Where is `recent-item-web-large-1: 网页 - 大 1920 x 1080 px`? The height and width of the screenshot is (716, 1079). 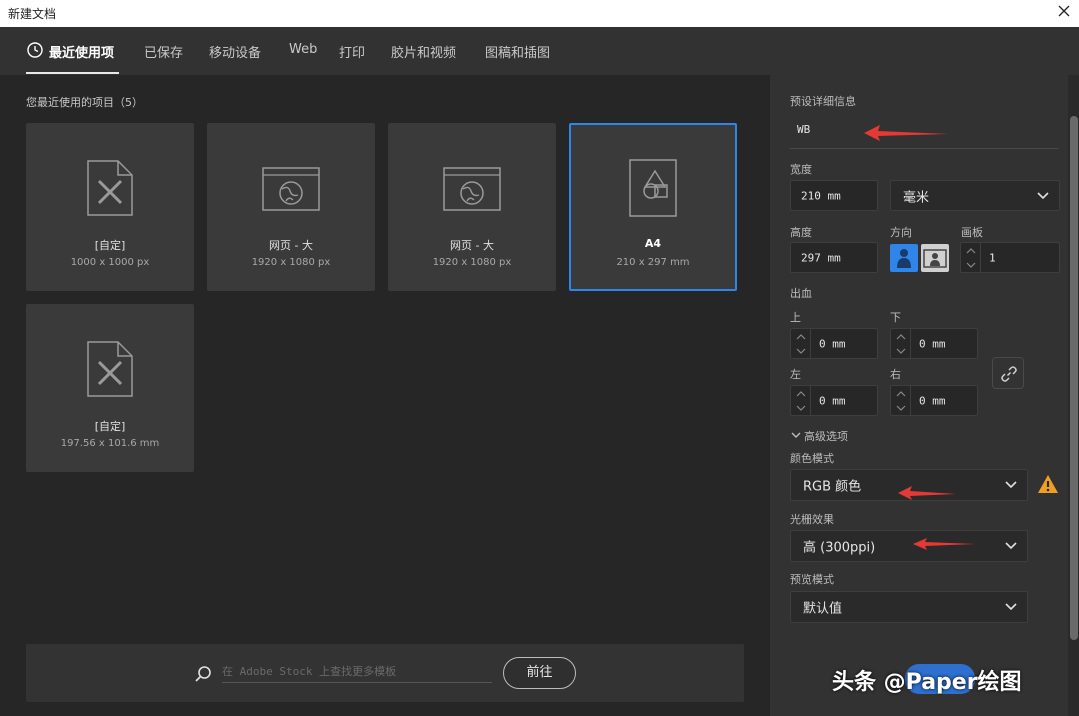
recent-item-web-large-1: 网页 - 大 1920 x 1080 px is located at coordinates (291, 207).